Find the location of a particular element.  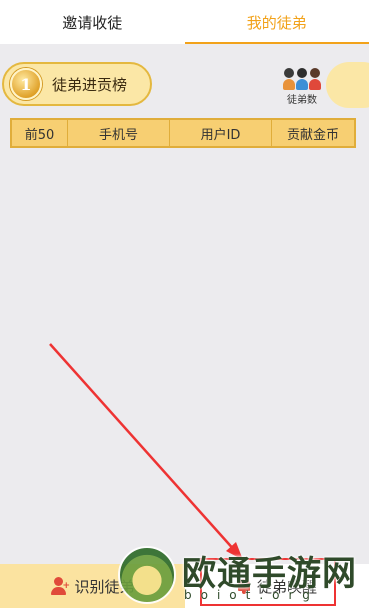

watermark-subtext: boiot.org is located at coordinates (251, 595).